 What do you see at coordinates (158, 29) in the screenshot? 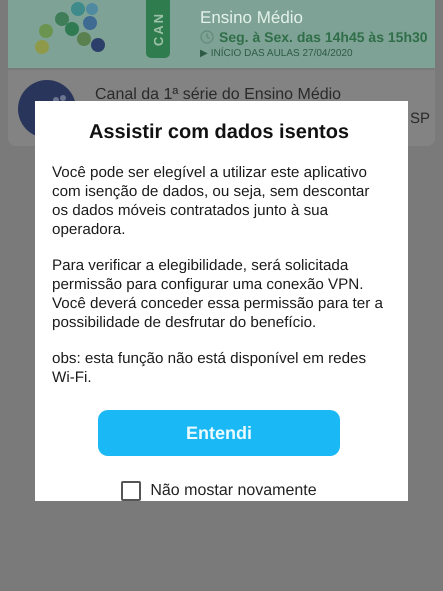
I see `channel-tag: CAN` at bounding box center [158, 29].